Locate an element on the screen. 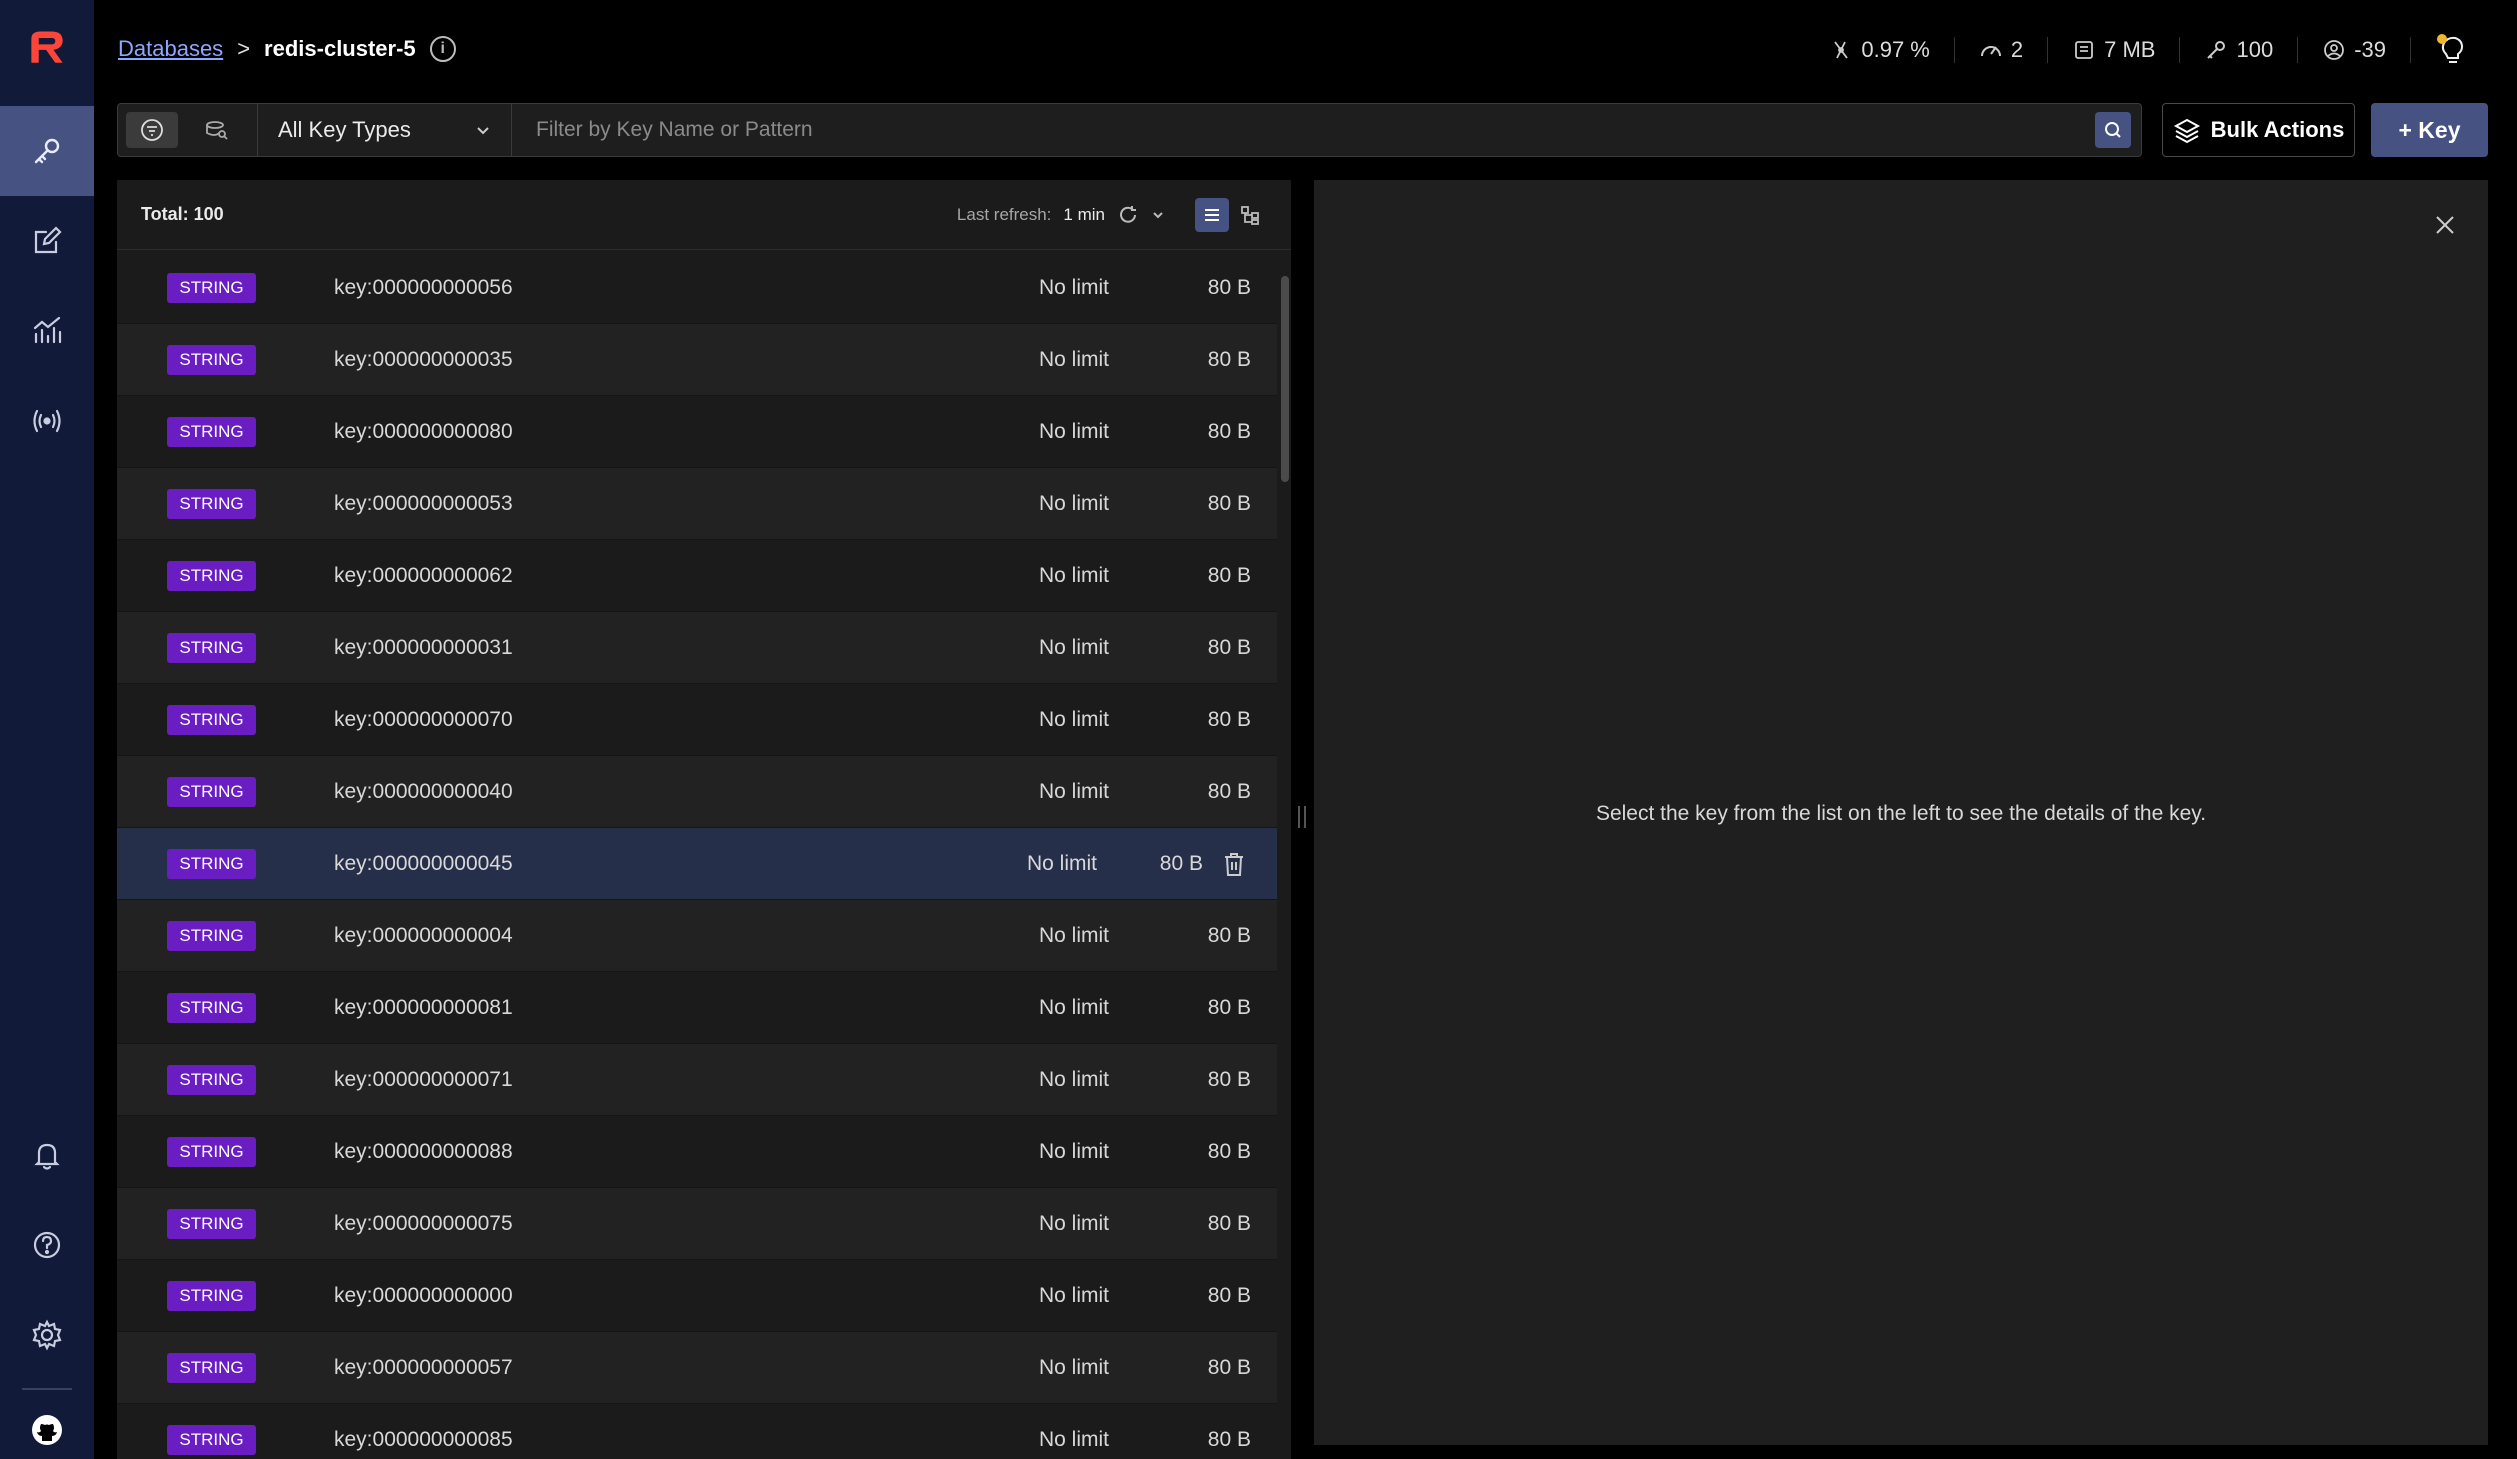 This screenshot has width=2517, height=1459. browser-nav-key-icon is located at coordinates (47, 151).